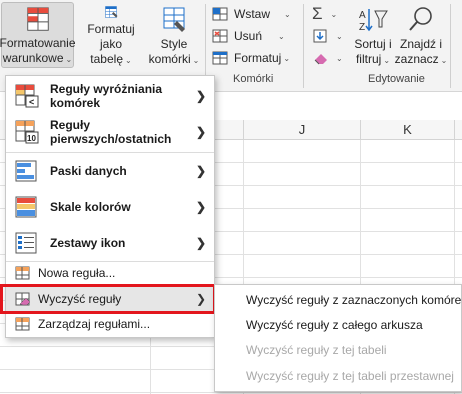  I want to click on insert-label: Wstaw, so click(252, 14).